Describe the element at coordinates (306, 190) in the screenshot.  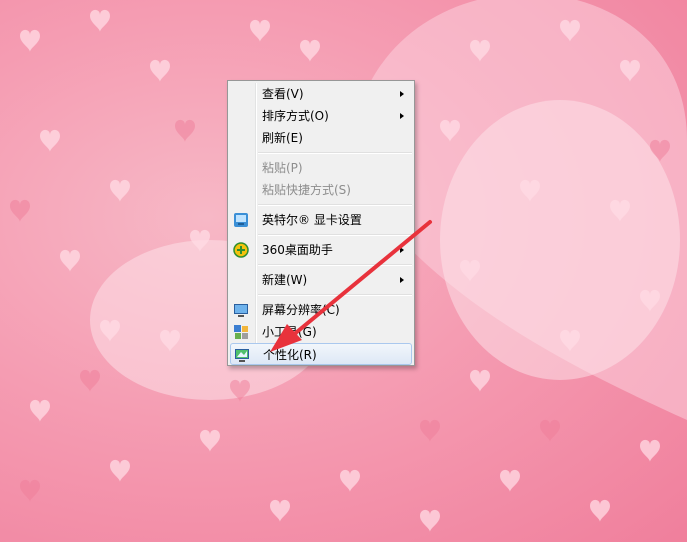
I see `menu-item-label: 粘贴快捷方式(S)` at that location.